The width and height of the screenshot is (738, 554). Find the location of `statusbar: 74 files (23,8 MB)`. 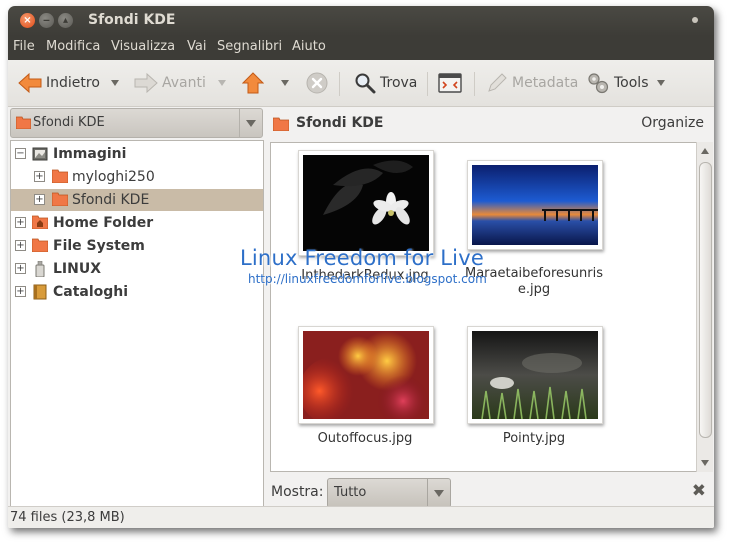

statusbar: 74 files (23,8 MB) is located at coordinates (361, 517).